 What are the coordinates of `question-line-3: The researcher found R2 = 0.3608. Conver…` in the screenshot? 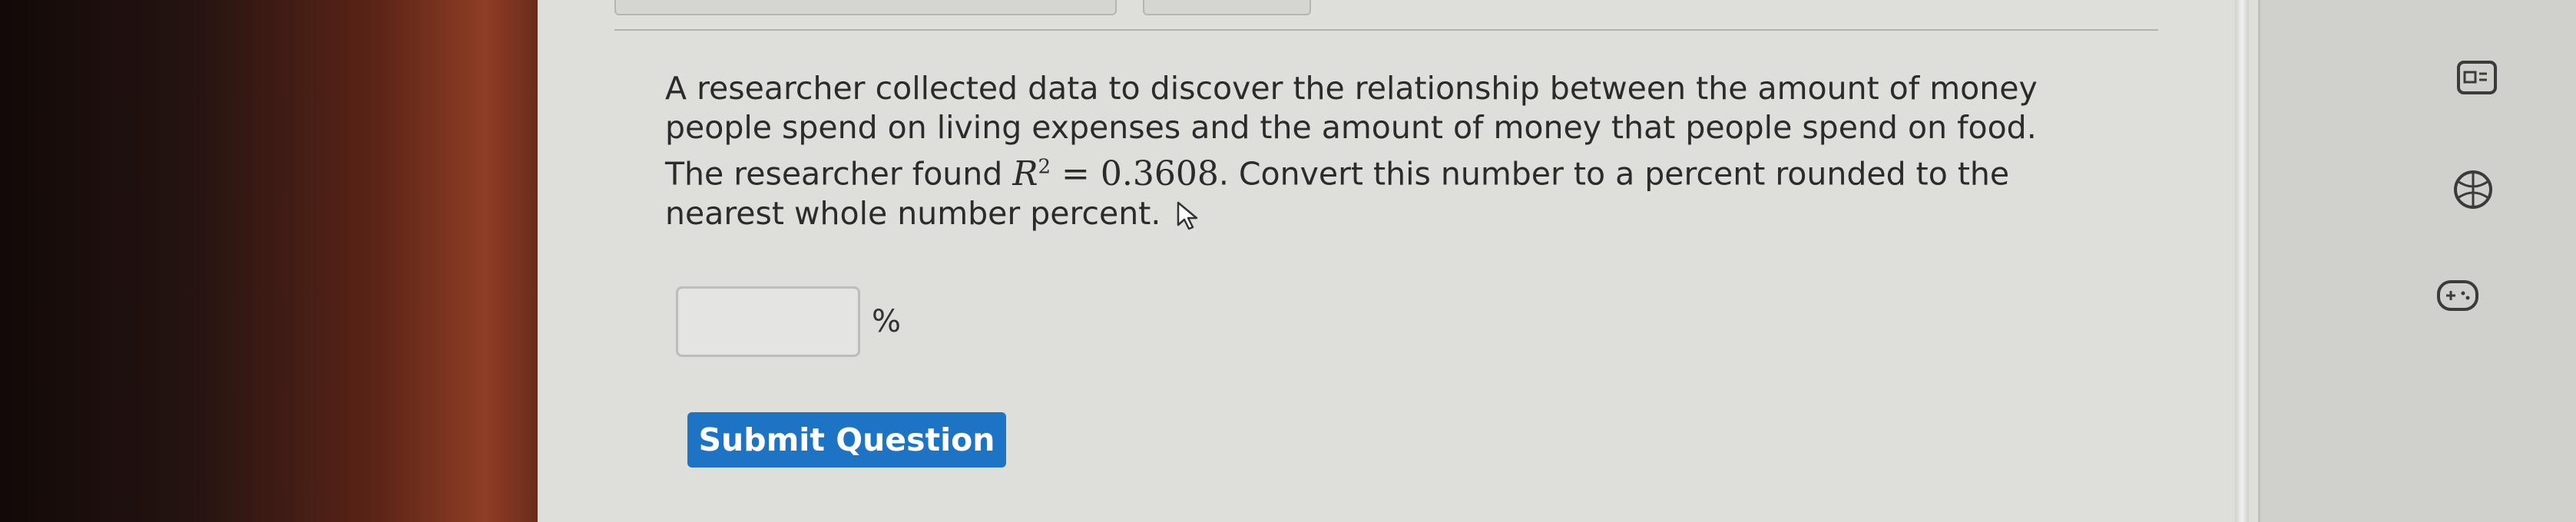 It's located at (1394, 170).